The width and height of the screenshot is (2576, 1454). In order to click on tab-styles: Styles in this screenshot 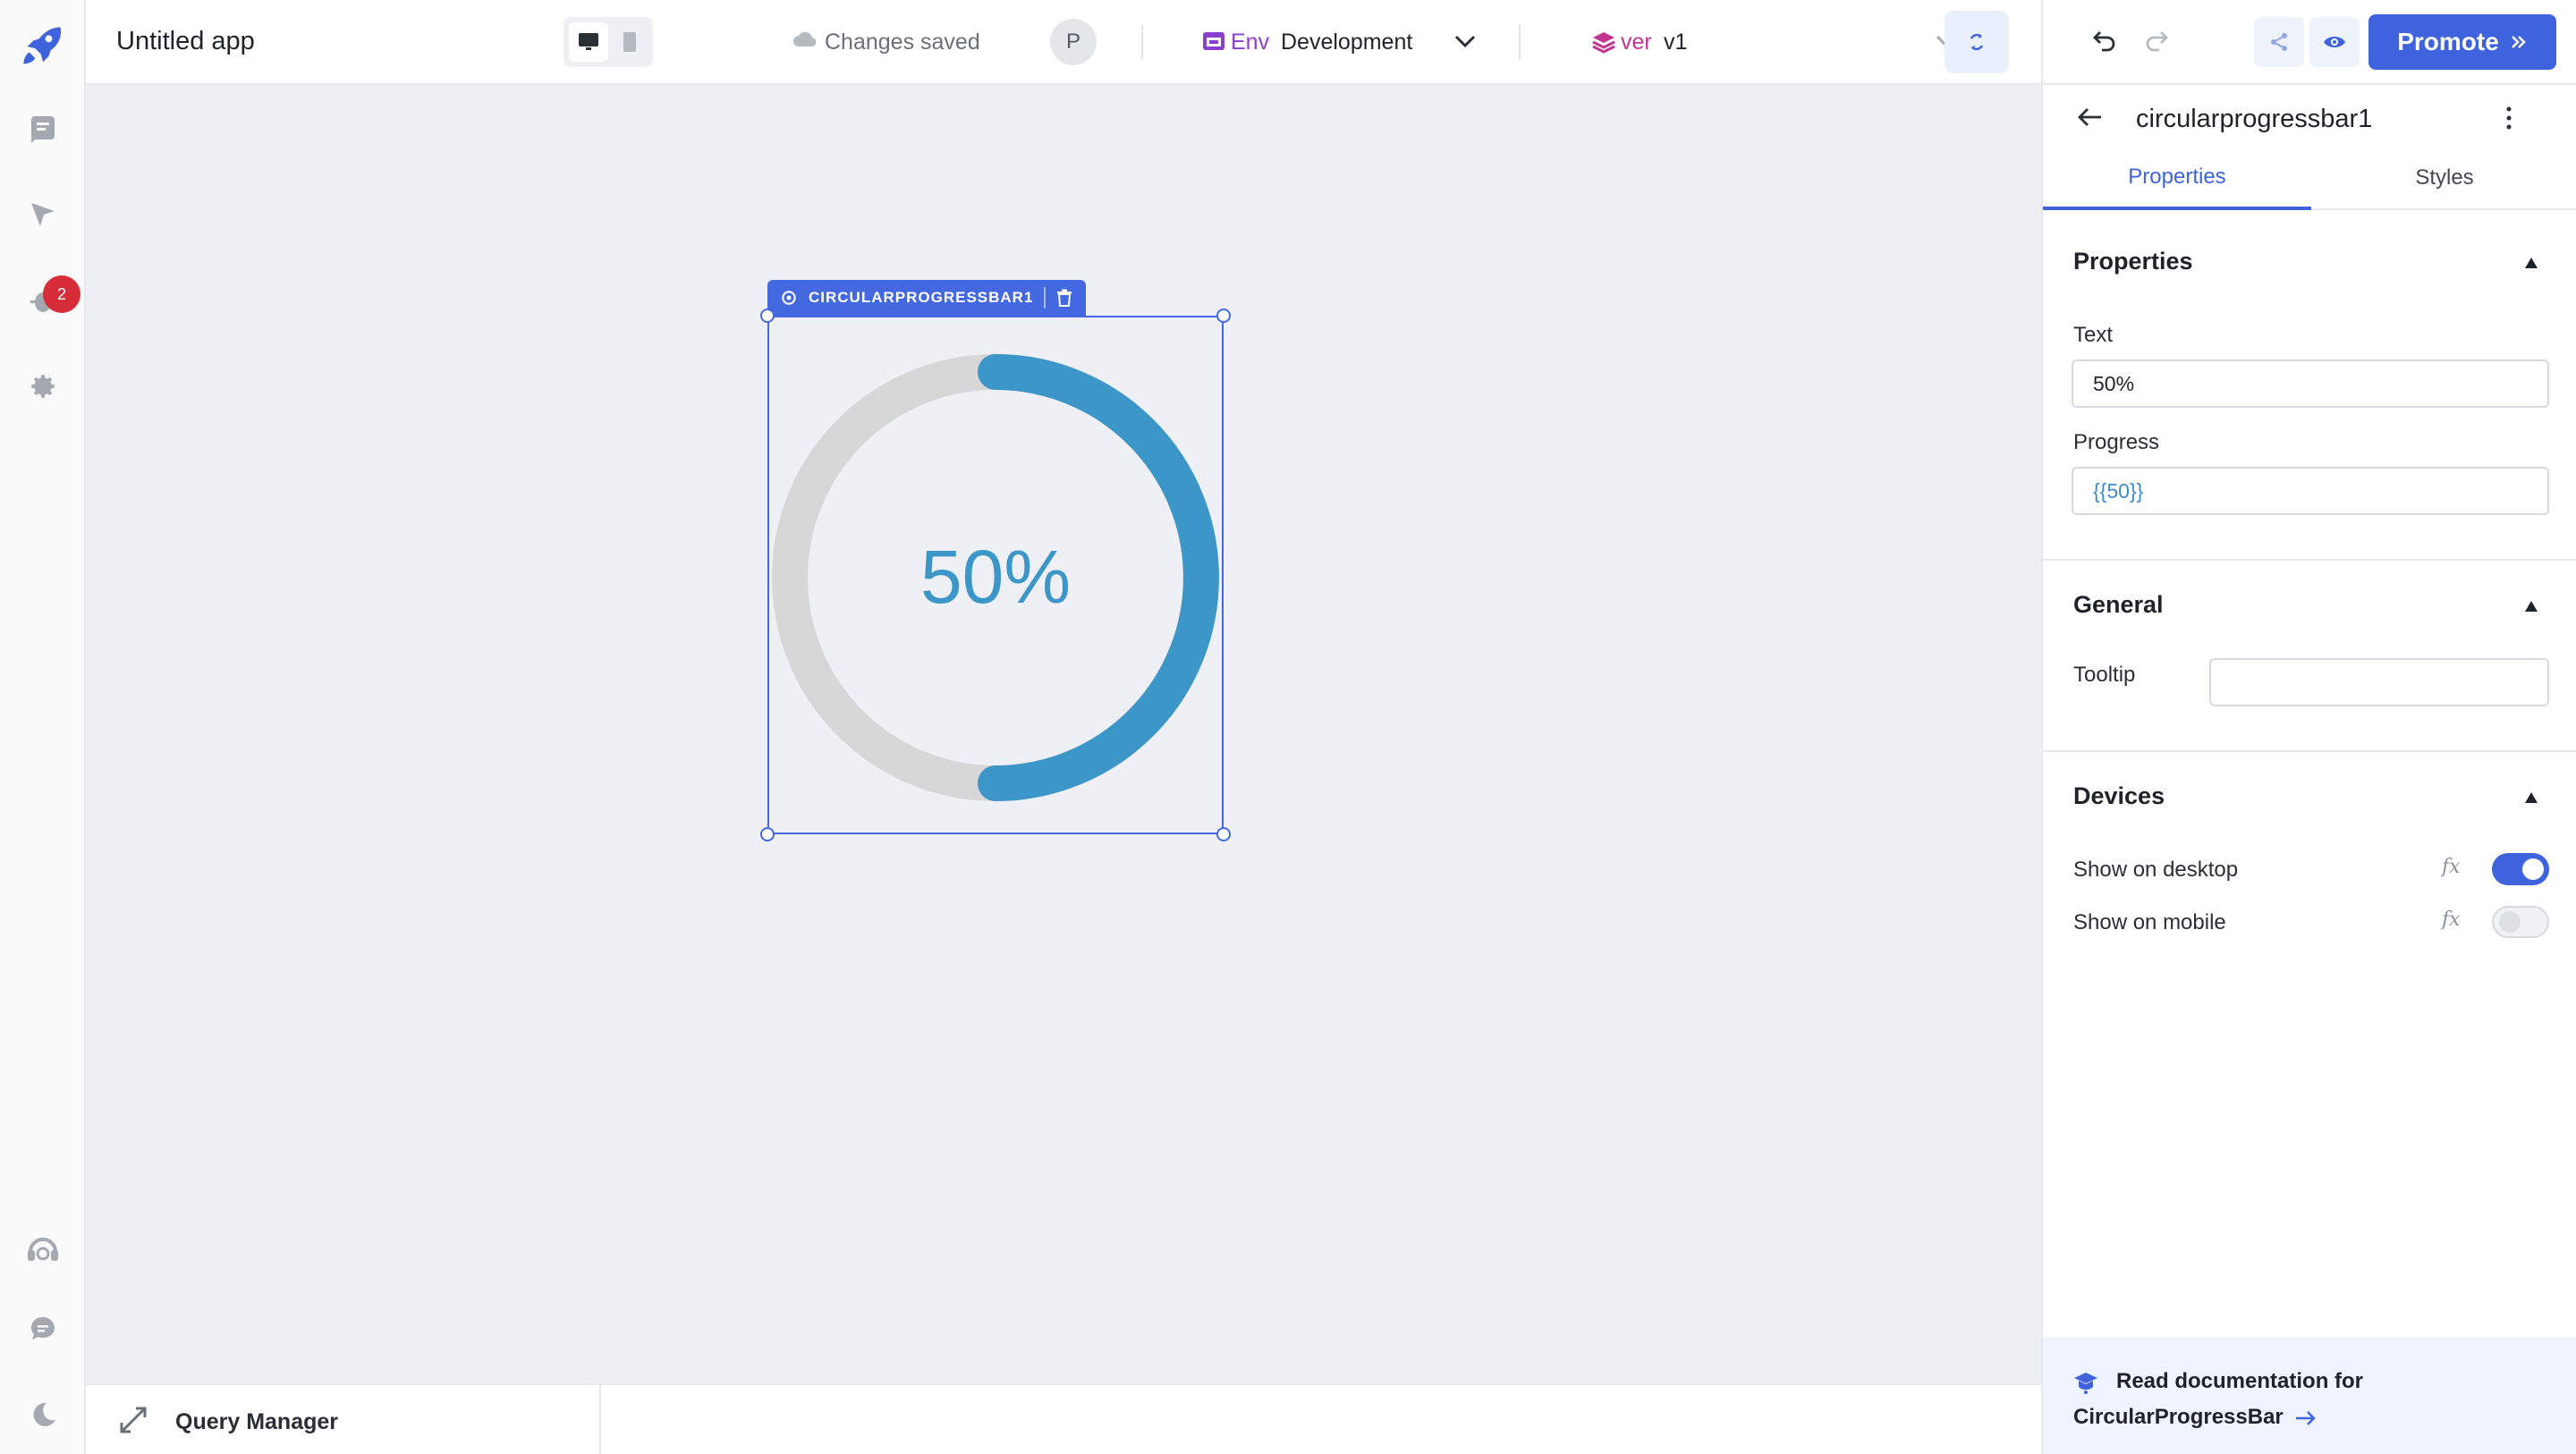, I will do `click(2443, 179)`.